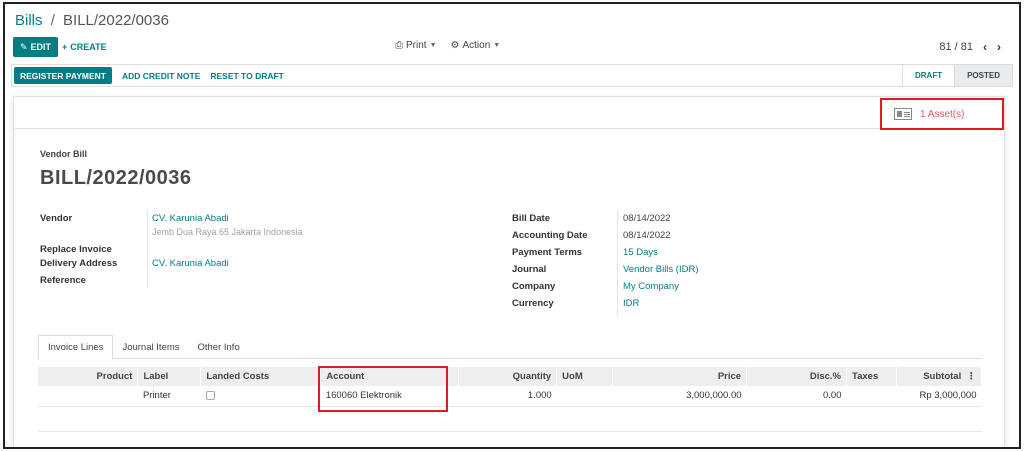  I want to click on reference-label: Reference, so click(63, 280).